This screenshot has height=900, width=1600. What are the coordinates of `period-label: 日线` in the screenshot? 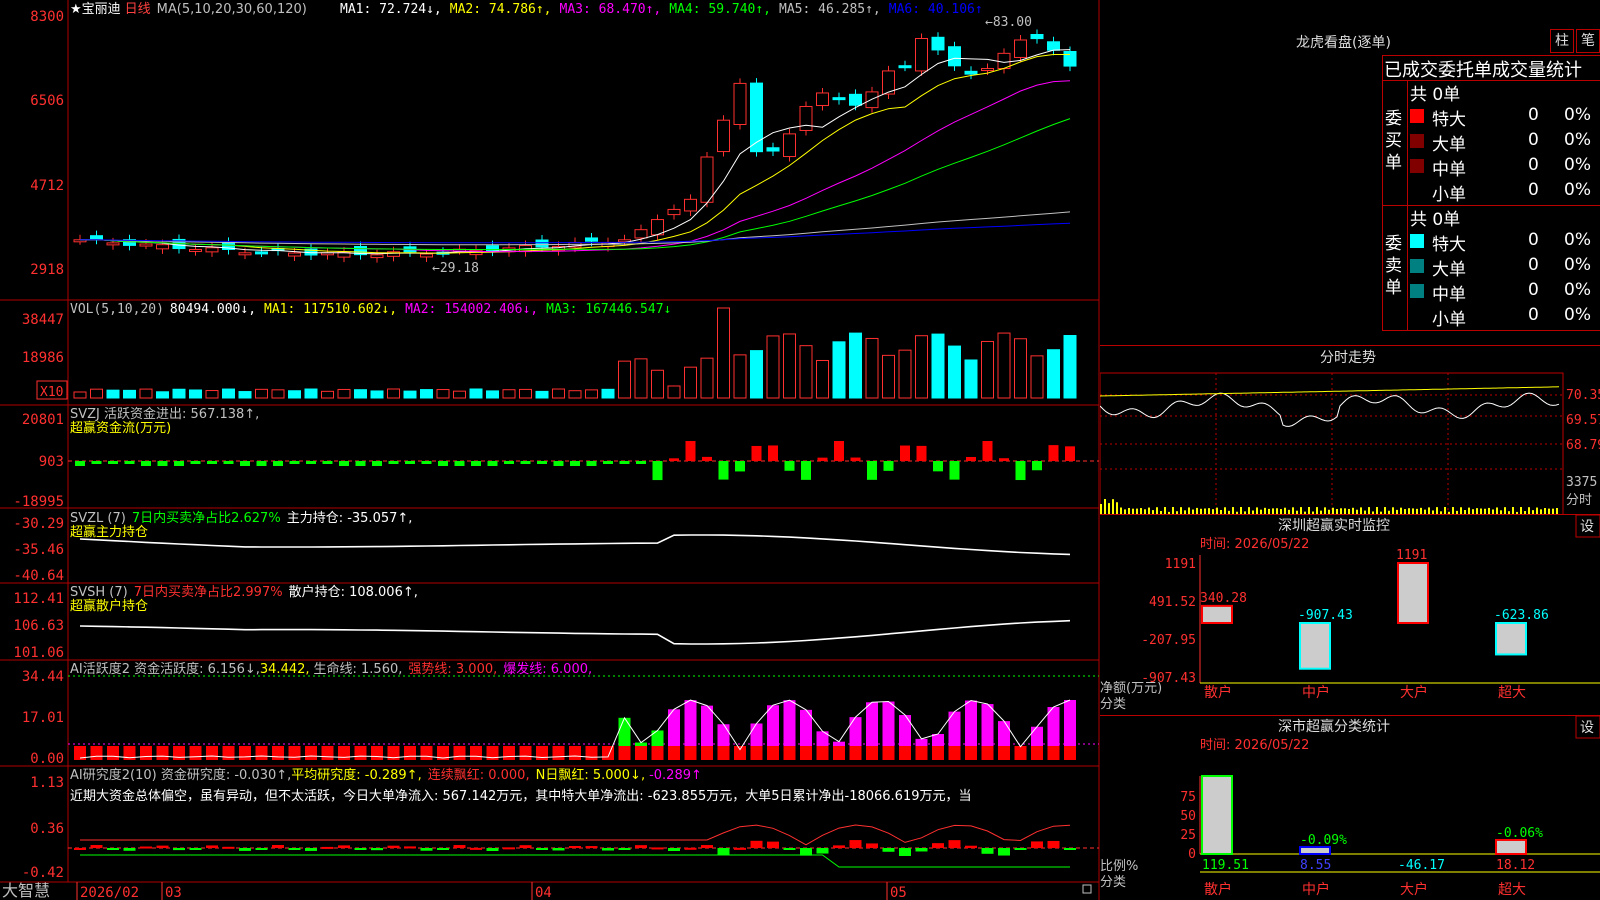 It's located at (138, 9).